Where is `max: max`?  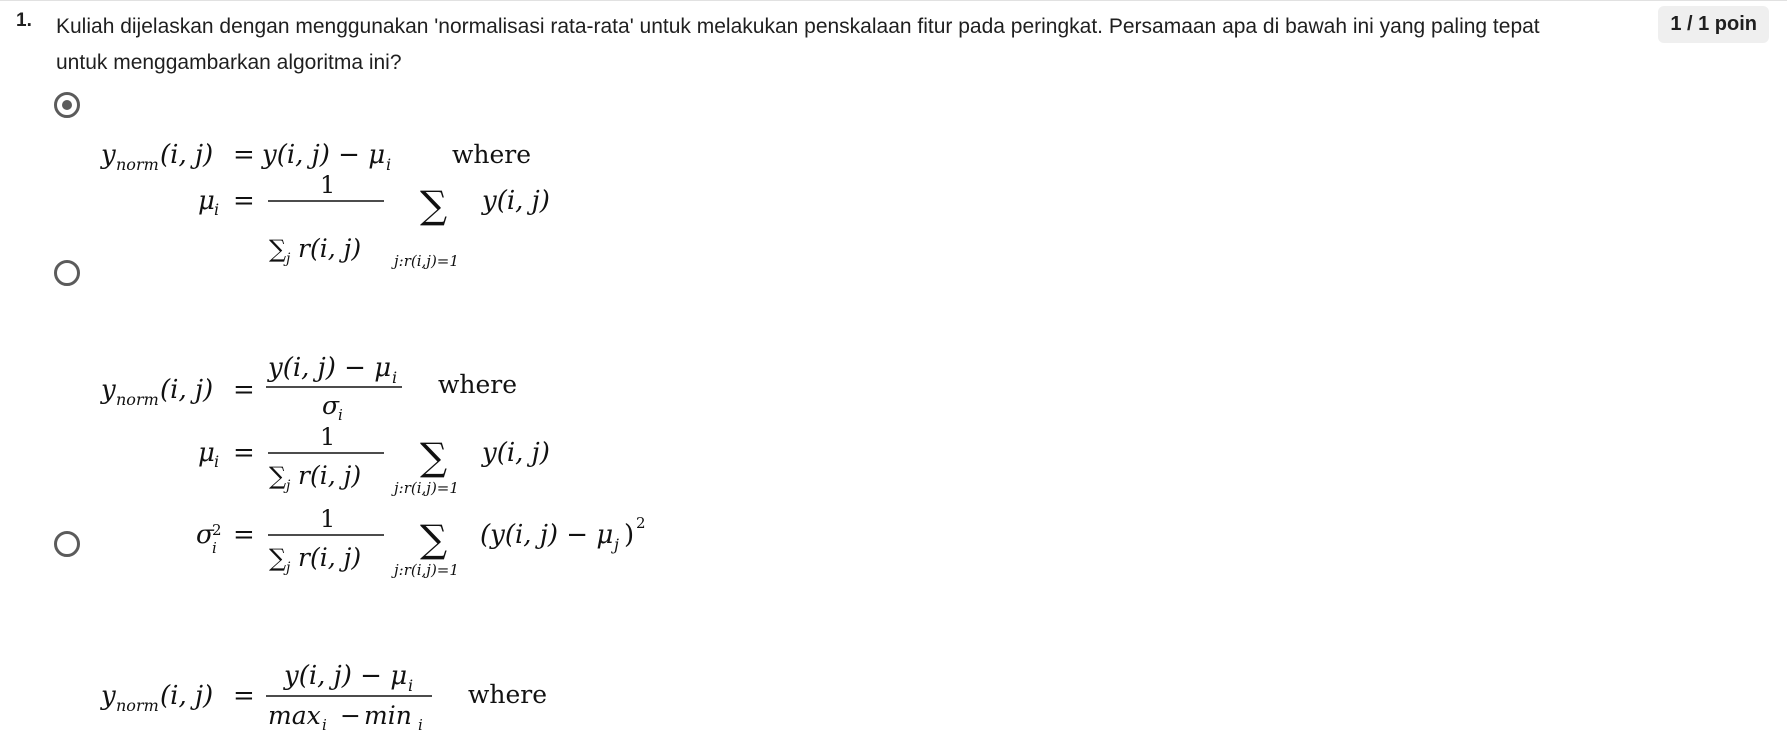 max: max is located at coordinates (294, 715).